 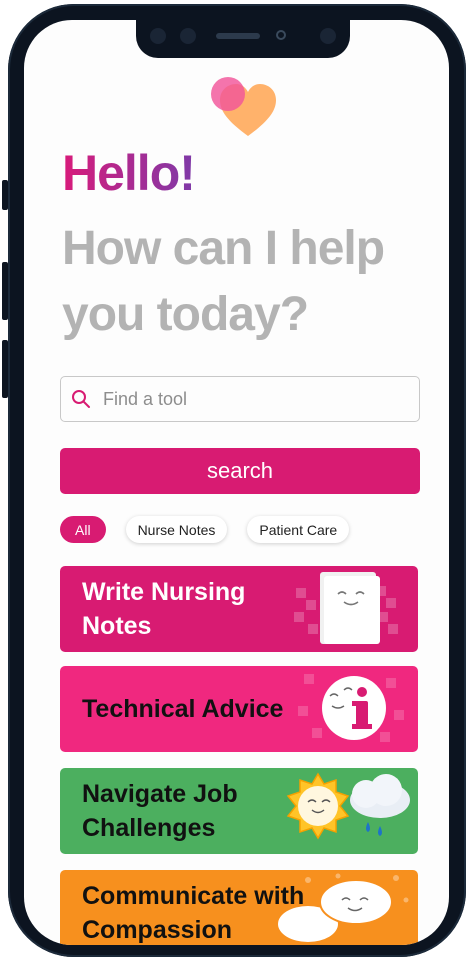 What do you see at coordinates (193, 913) in the screenshot?
I see `tool-card-label: Communicate with Compassion` at bounding box center [193, 913].